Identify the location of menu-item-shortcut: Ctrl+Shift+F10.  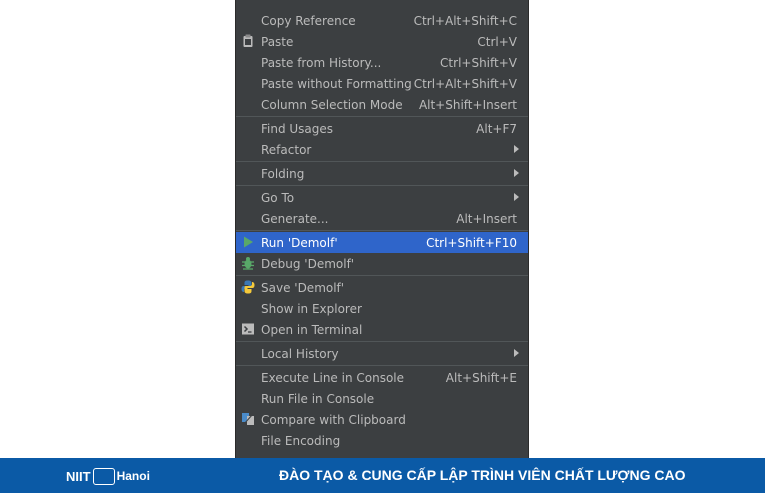
(471, 242).